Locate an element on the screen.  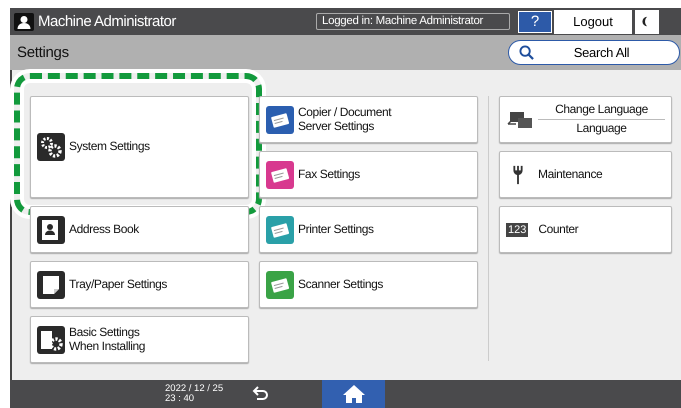
logout-button: Logout is located at coordinates (593, 22).